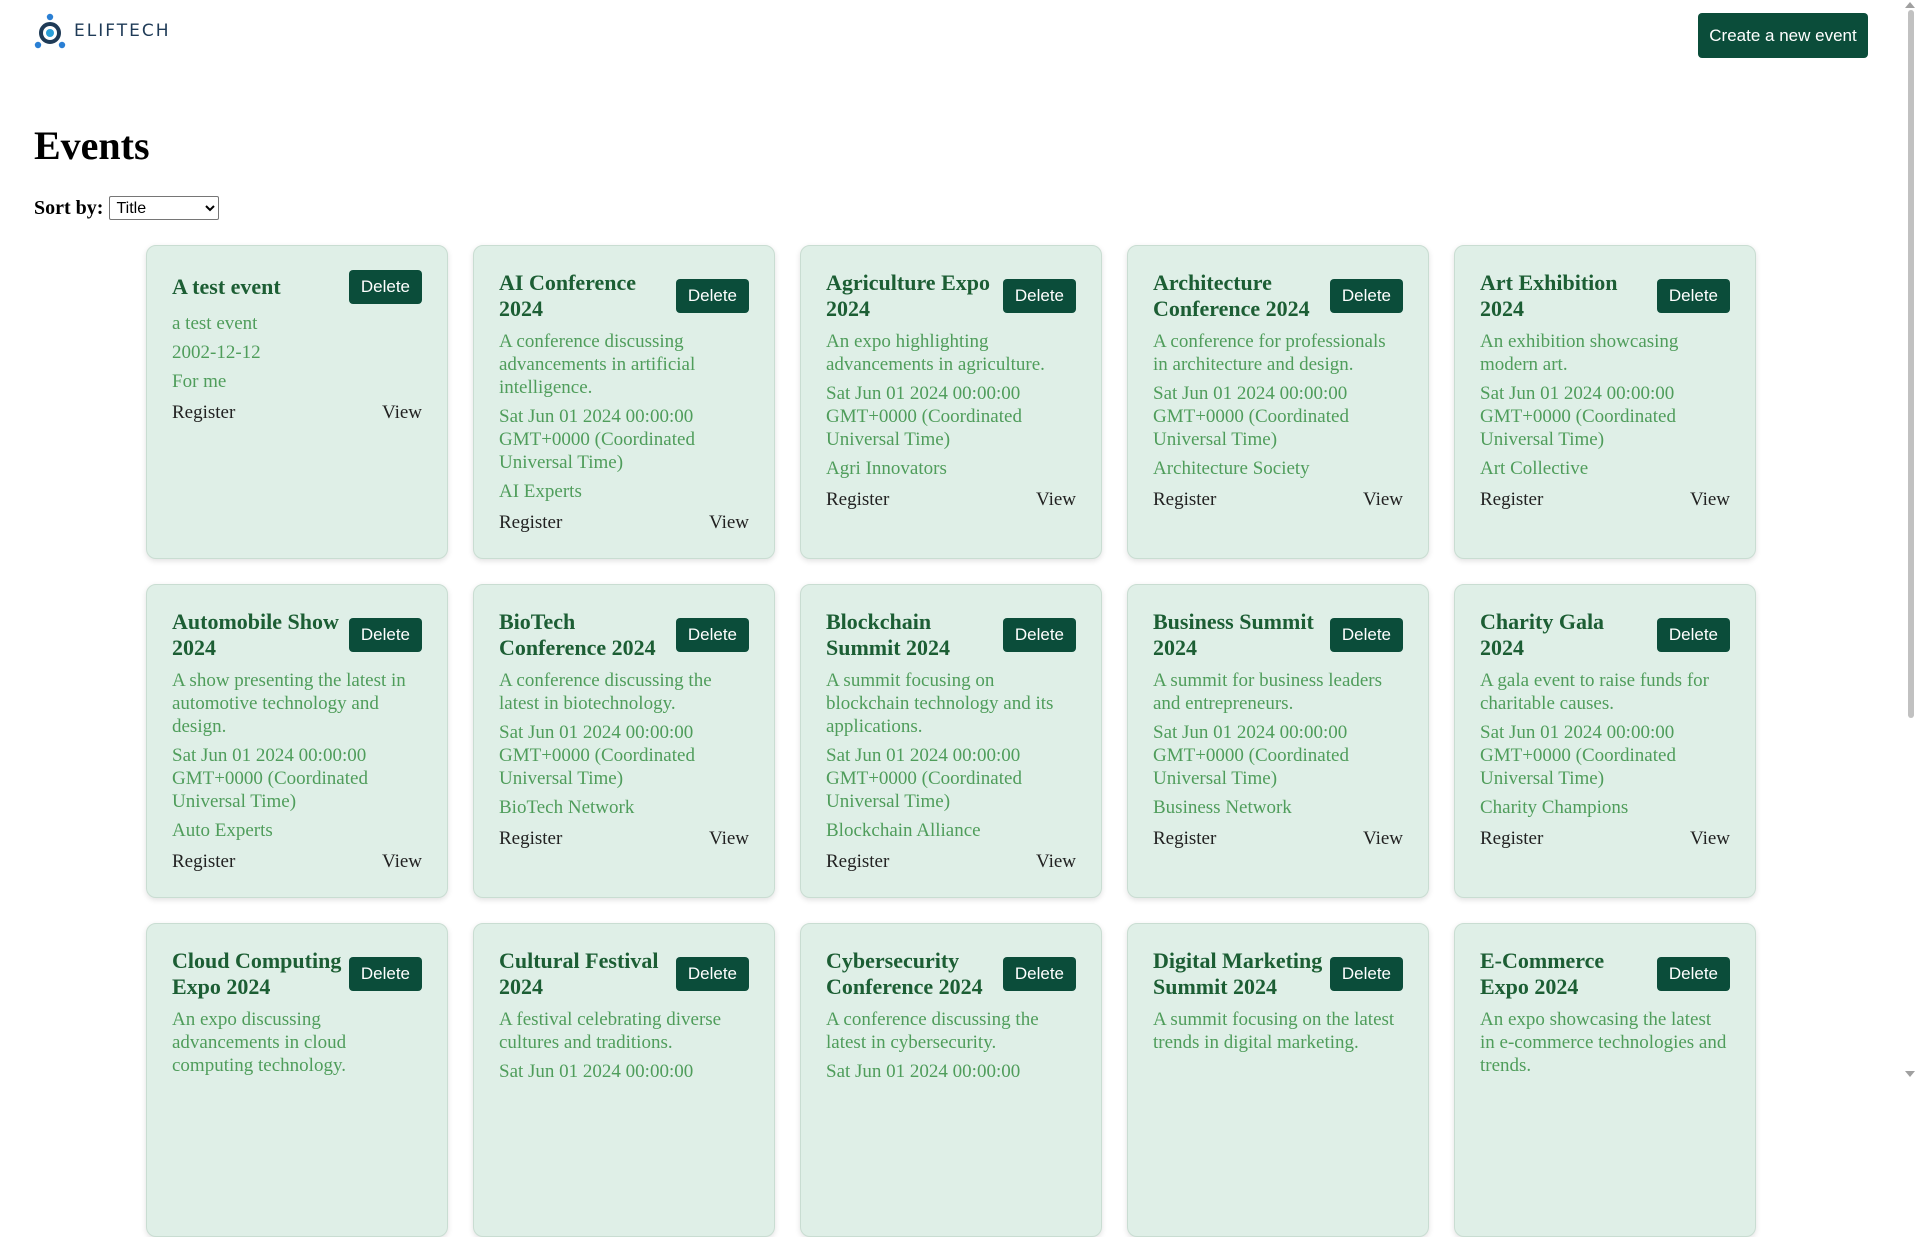  I want to click on event-title: Business Summit 2024, so click(1233, 634).